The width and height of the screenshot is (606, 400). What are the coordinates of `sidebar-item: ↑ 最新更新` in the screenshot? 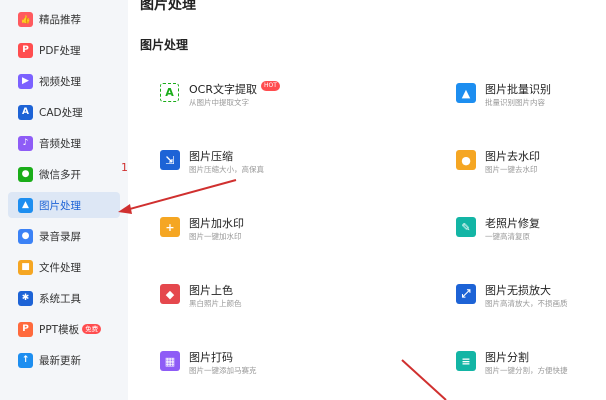 It's located at (64, 360).